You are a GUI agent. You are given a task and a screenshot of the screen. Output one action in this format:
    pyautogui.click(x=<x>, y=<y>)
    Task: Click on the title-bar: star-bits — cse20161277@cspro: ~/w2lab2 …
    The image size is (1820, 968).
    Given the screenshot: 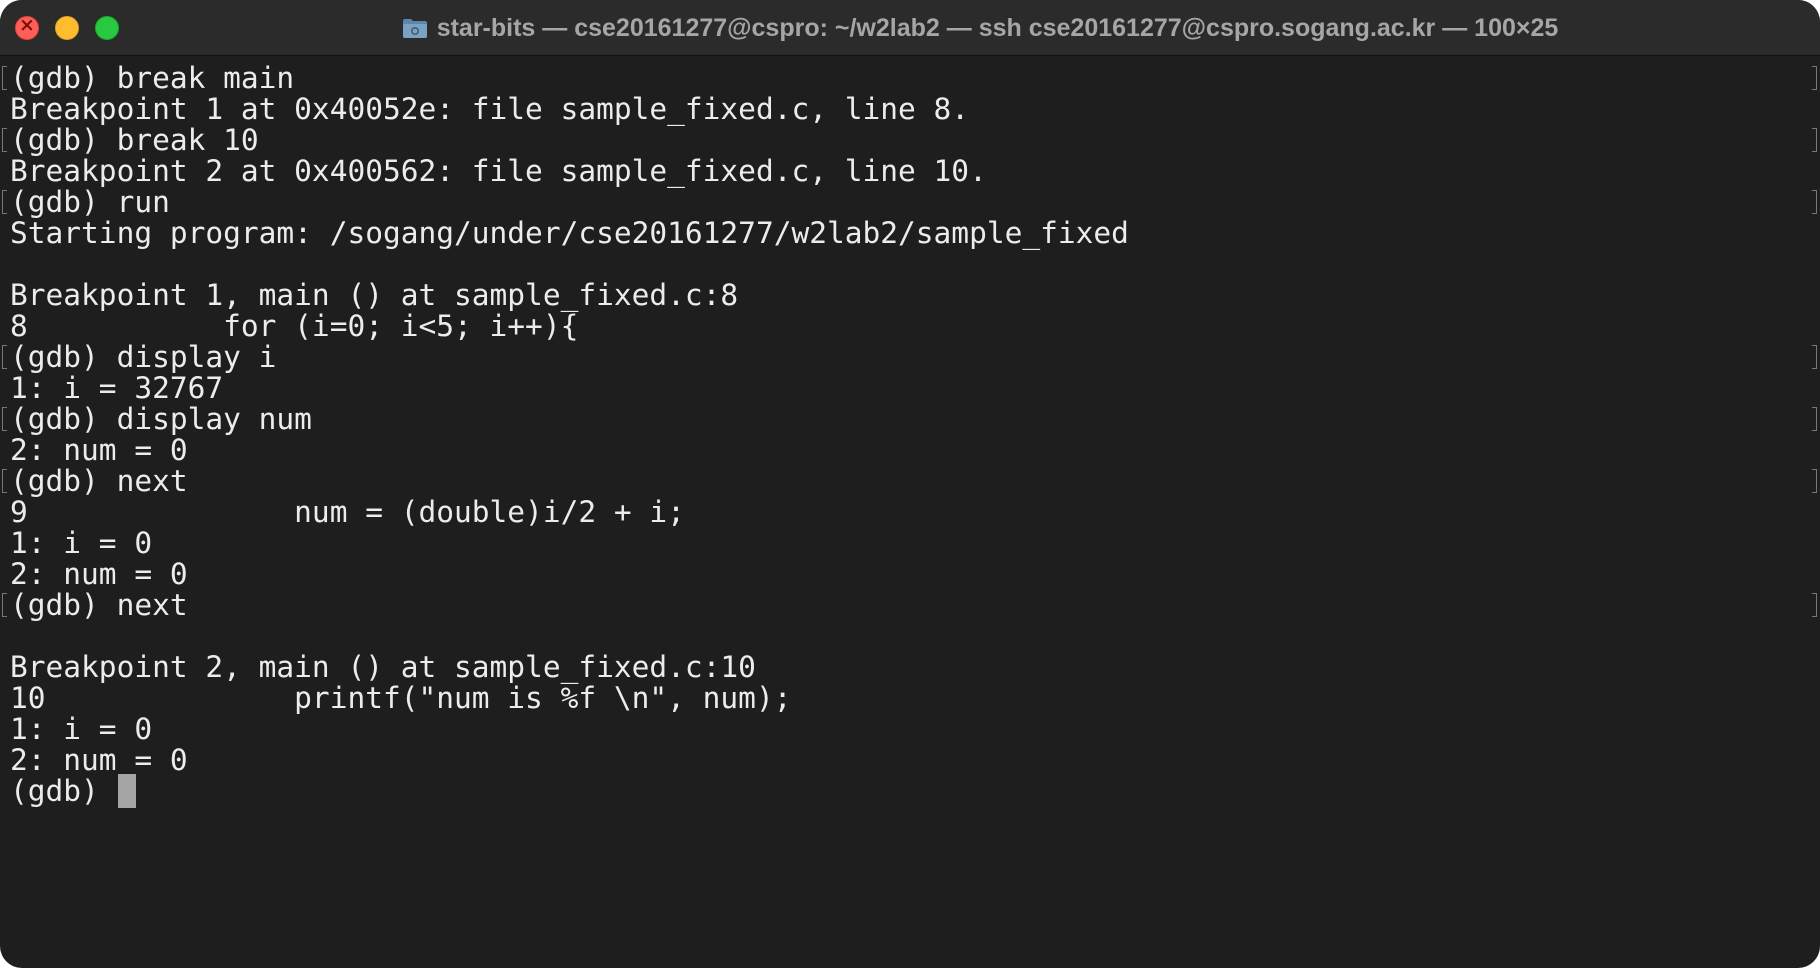 What is the action you would take?
    pyautogui.click(x=910, y=28)
    